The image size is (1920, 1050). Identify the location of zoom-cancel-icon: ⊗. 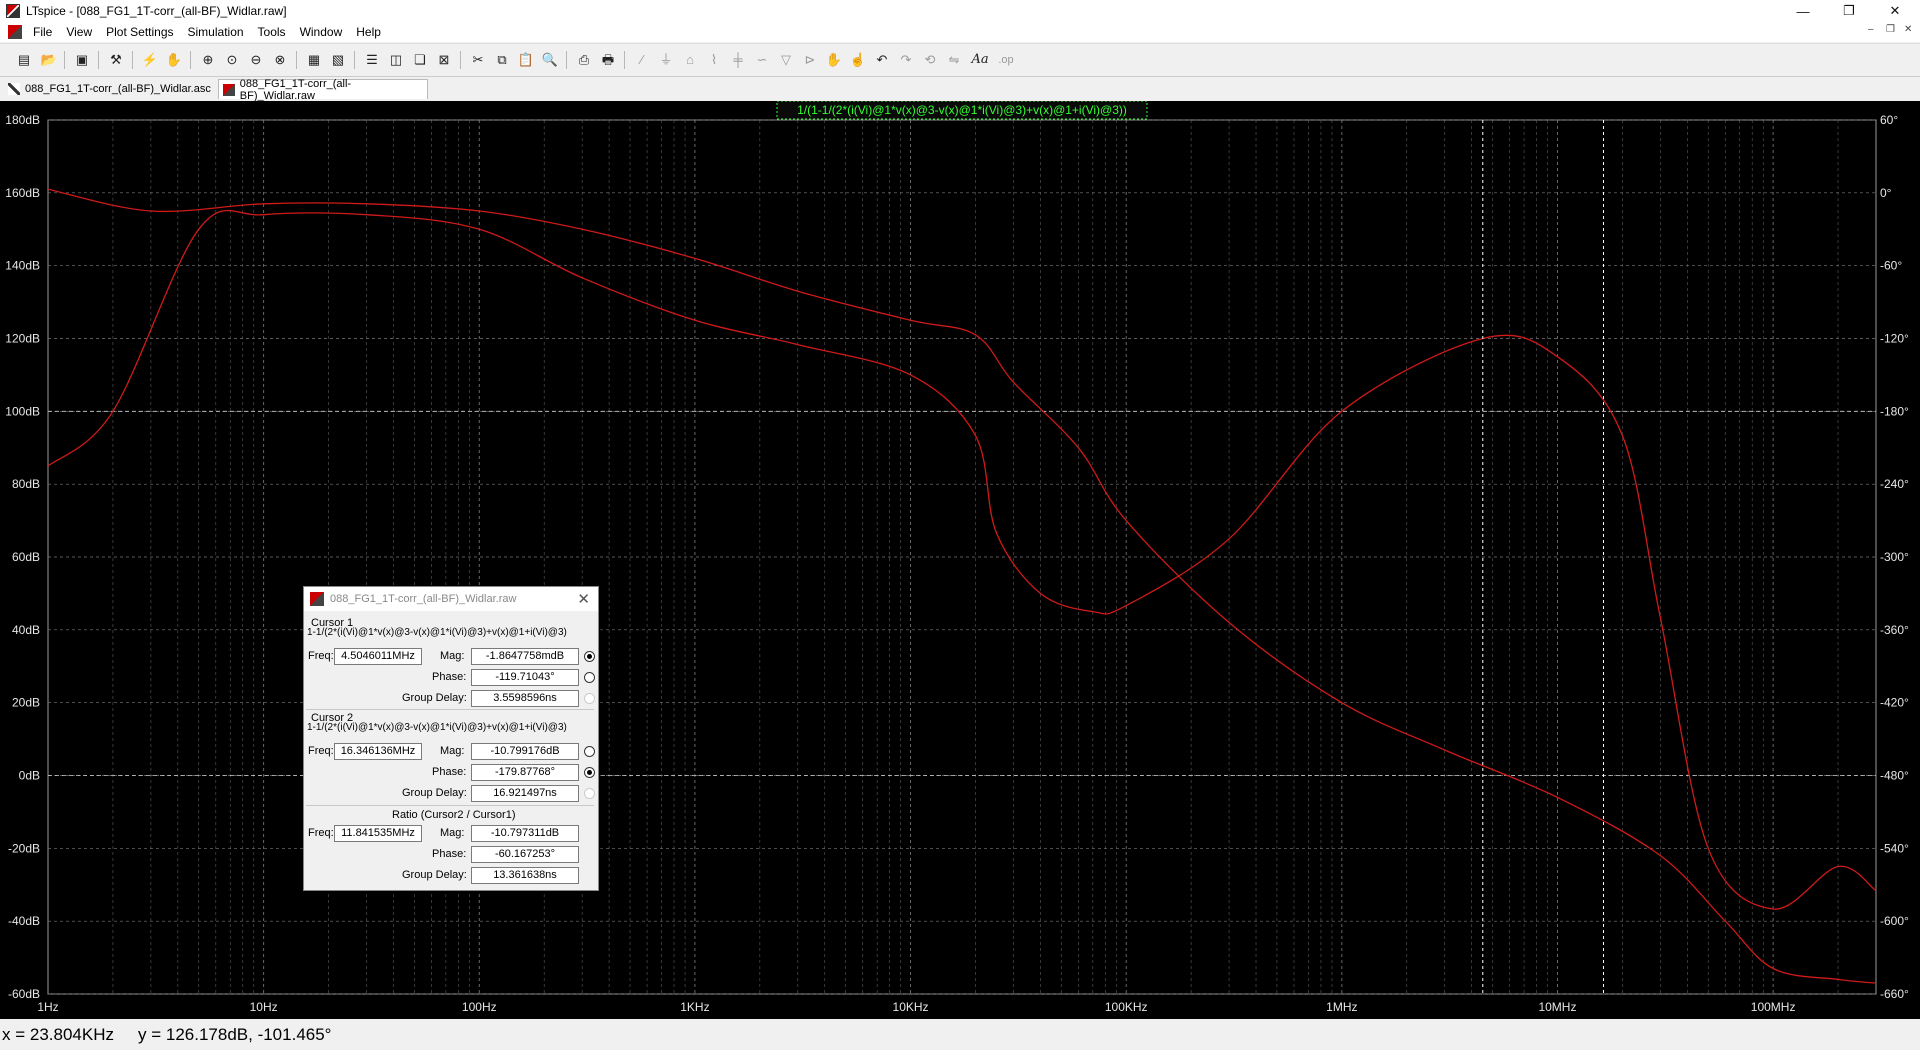
(280, 60).